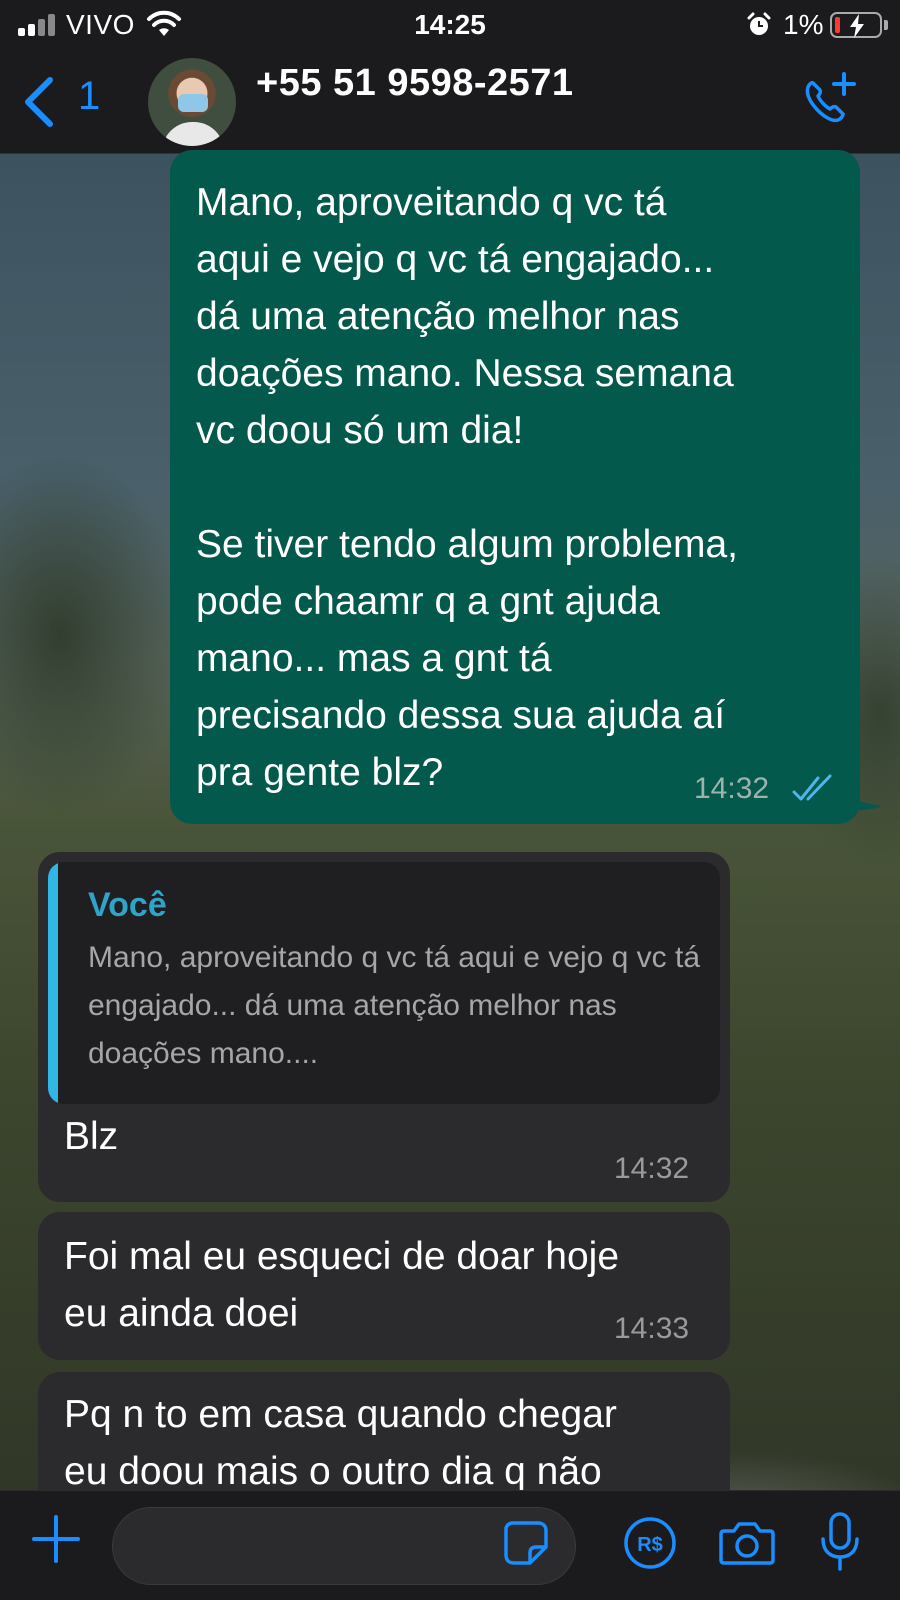 The height and width of the screenshot is (1600, 900). Describe the element at coordinates (526, 1543) in the screenshot. I see `sticker-icon` at that location.